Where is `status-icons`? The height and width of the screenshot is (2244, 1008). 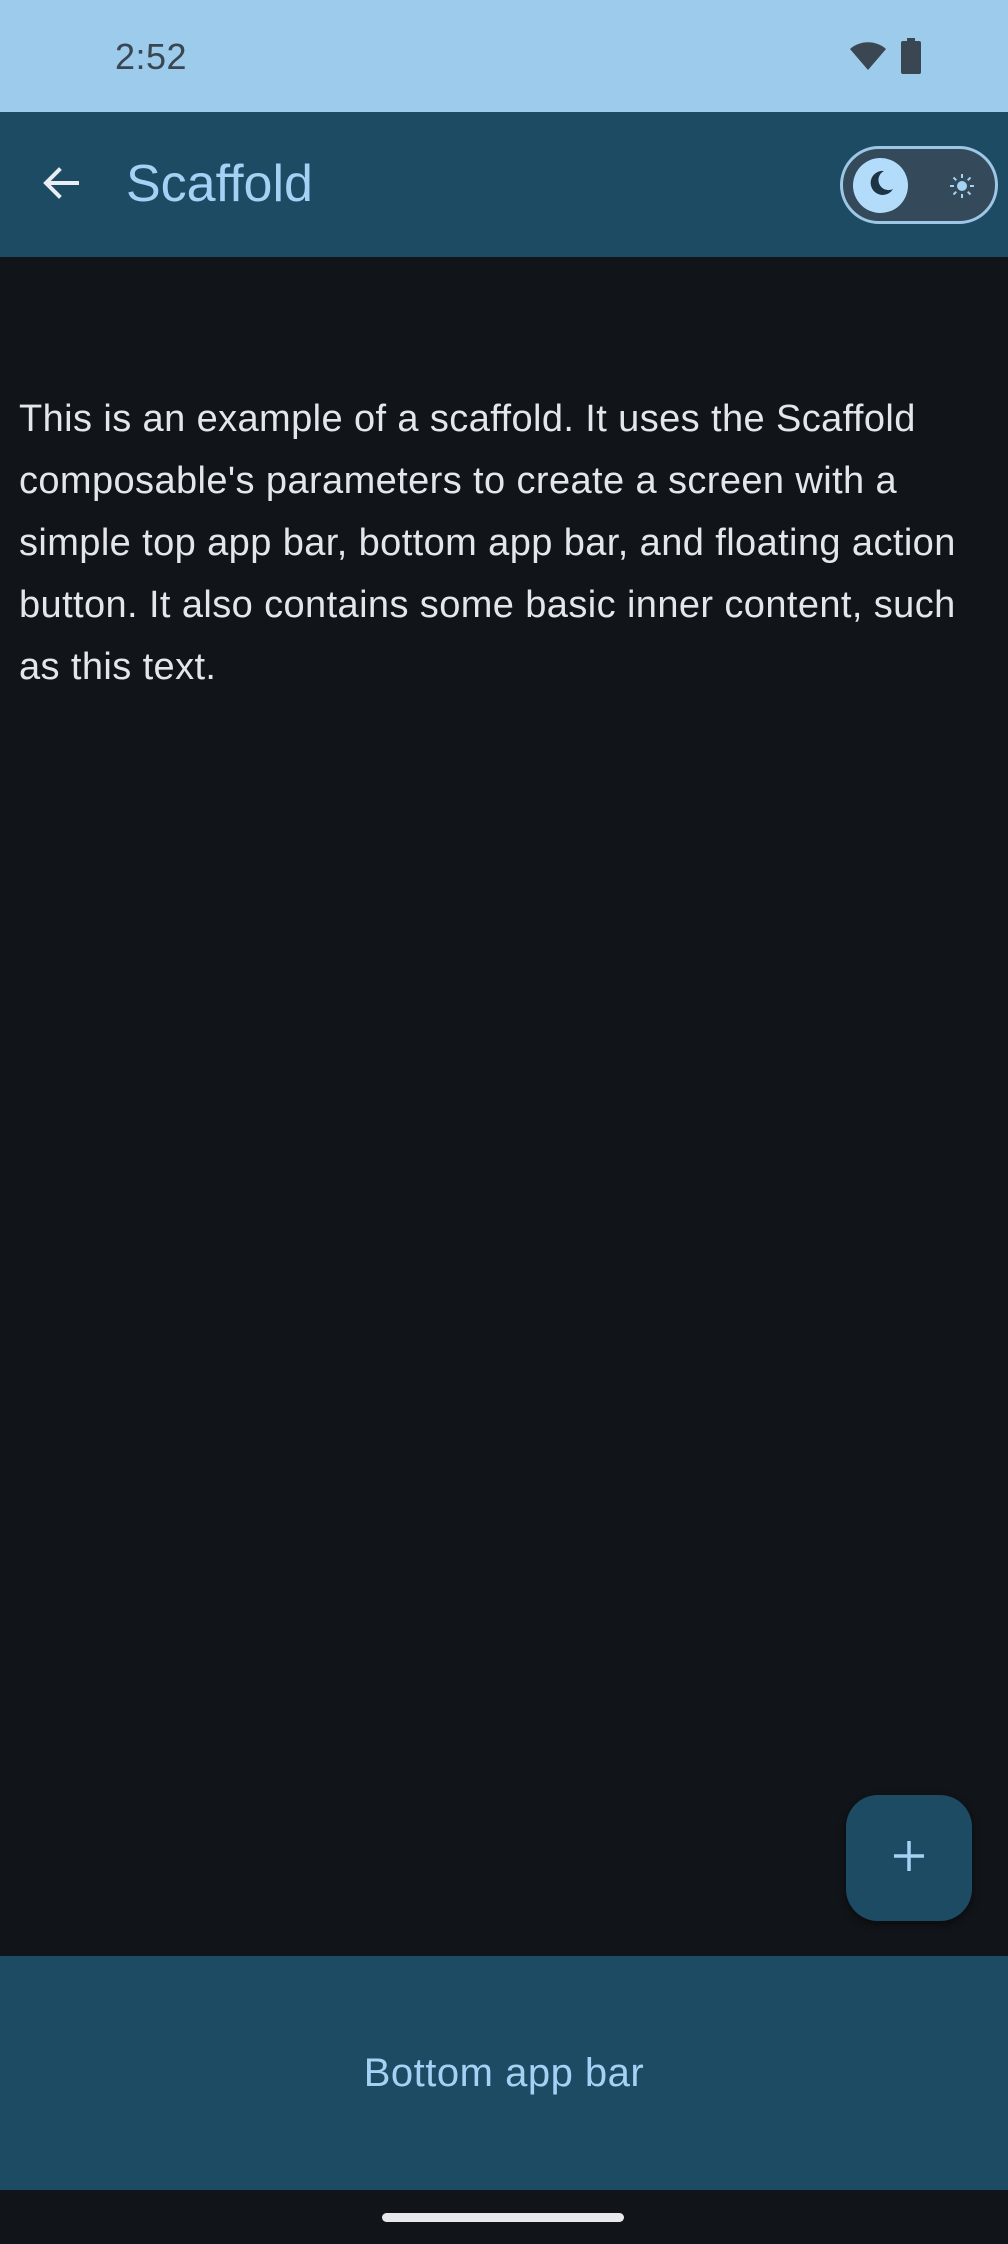 status-icons is located at coordinates (885, 58).